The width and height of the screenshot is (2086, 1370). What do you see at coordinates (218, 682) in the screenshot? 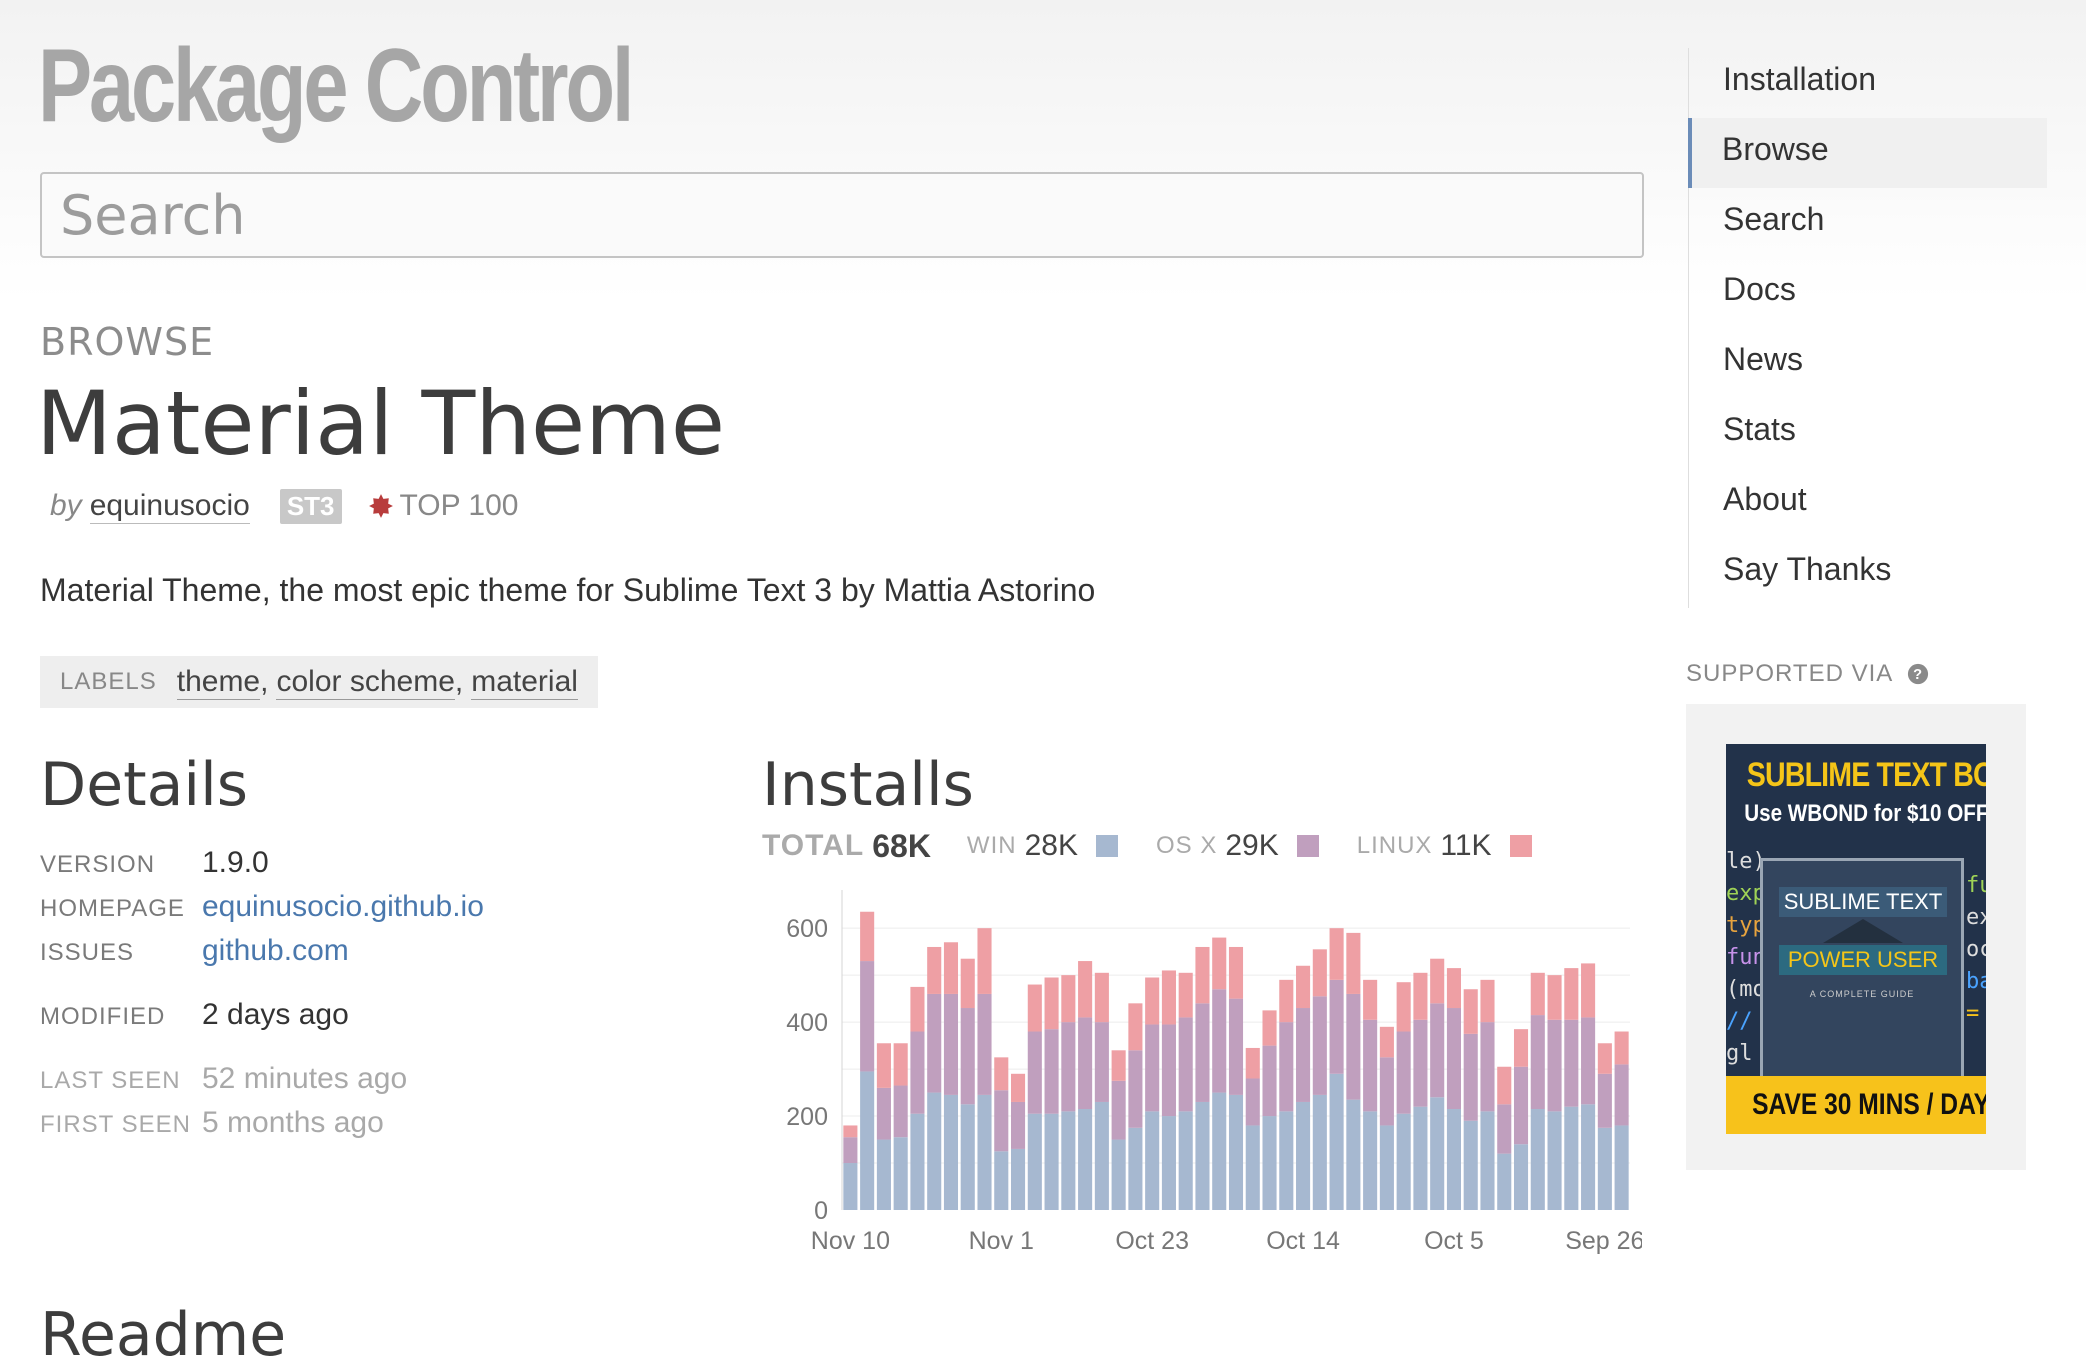
I see `label-link: theme` at bounding box center [218, 682].